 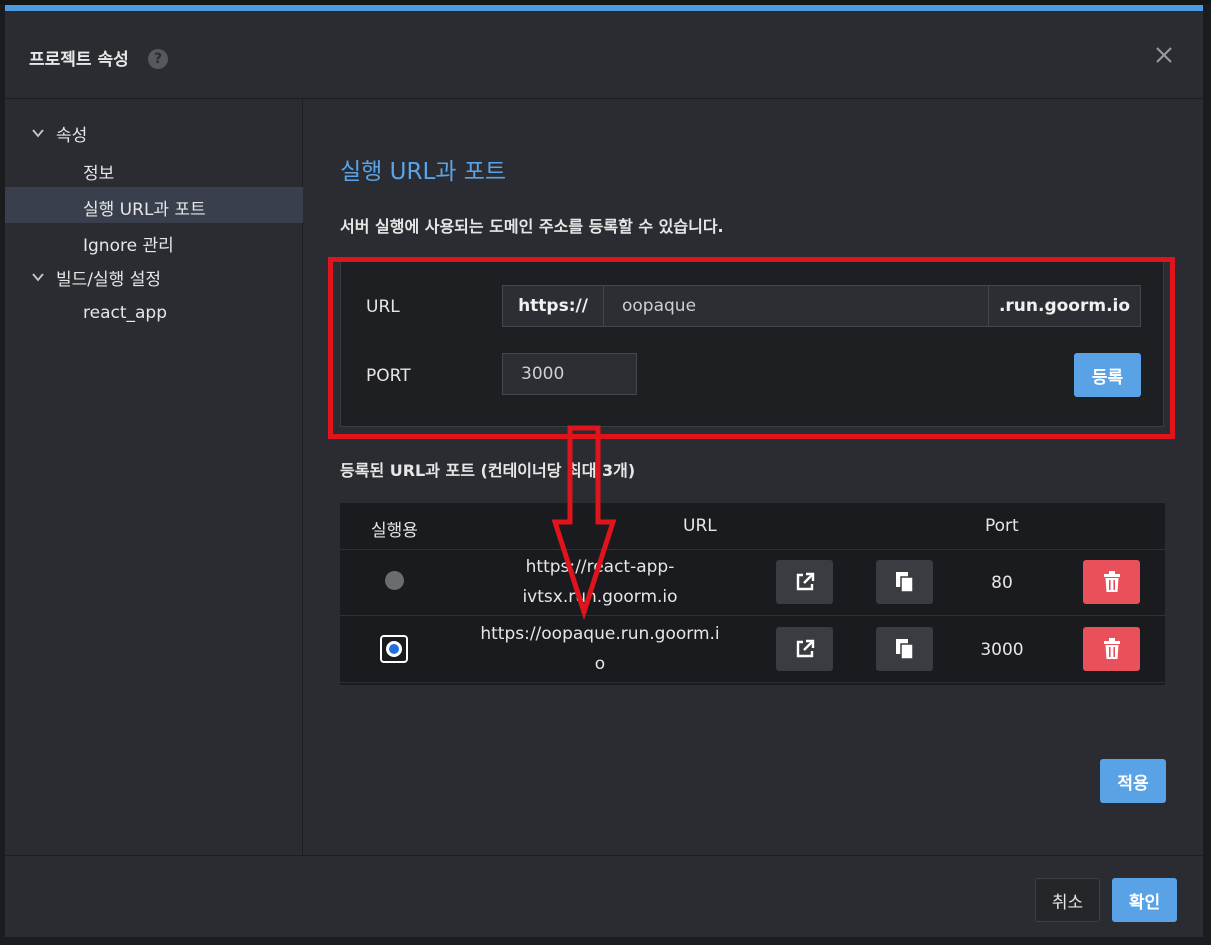 I want to click on ok-button: 확인, so click(x=1144, y=900).